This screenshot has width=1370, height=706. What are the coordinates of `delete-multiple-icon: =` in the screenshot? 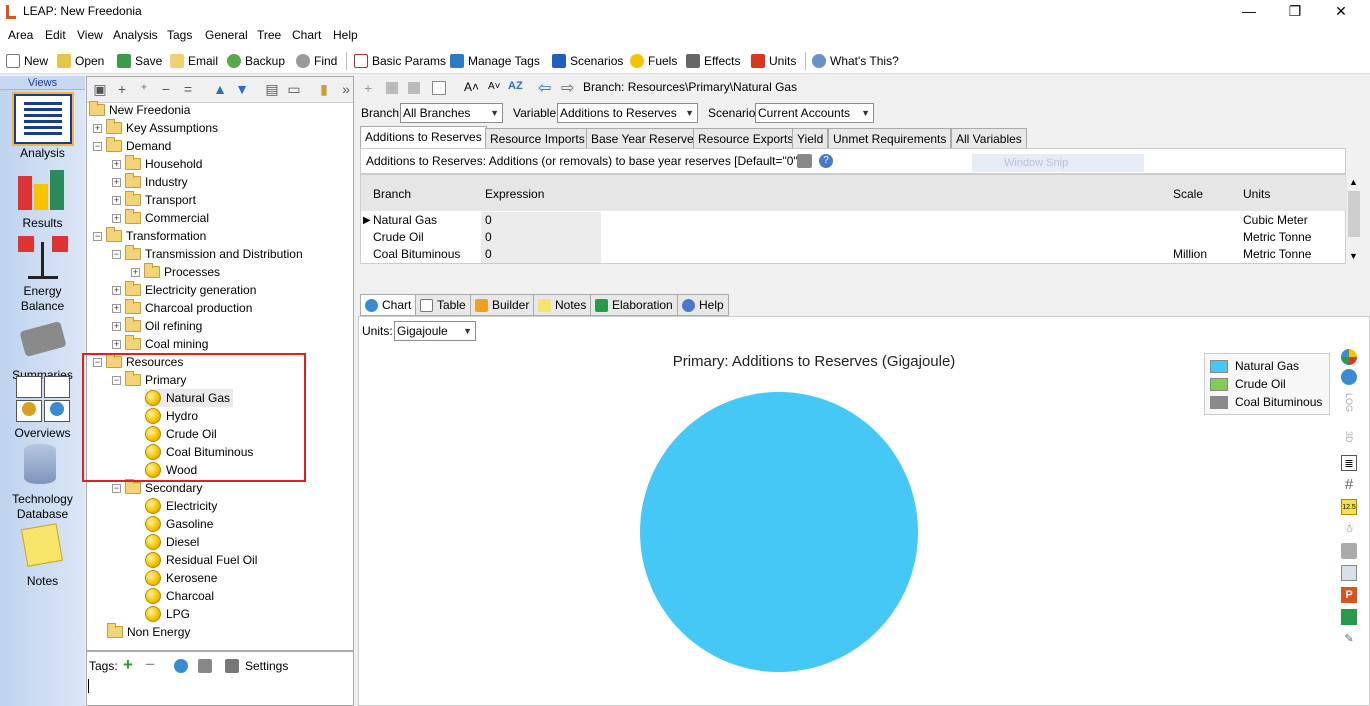 It's located at (188, 89).